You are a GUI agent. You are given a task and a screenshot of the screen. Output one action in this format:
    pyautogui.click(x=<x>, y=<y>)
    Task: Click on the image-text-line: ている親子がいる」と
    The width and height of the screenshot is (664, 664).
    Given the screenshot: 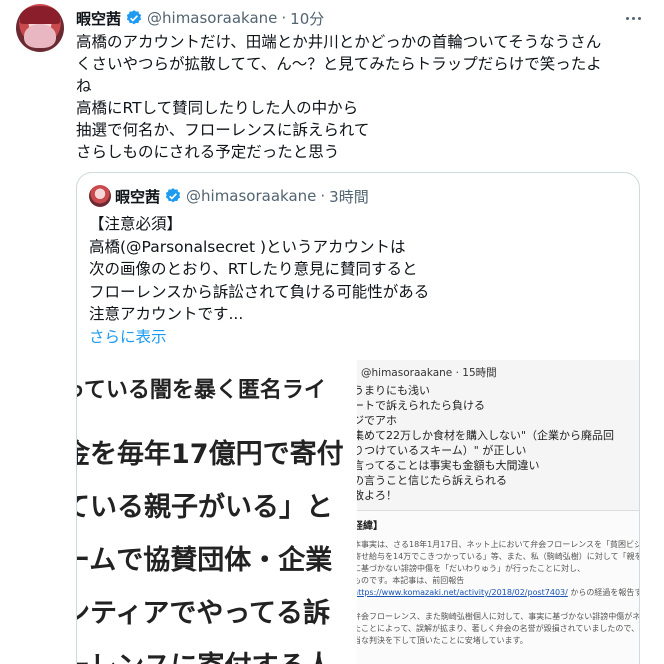 What is the action you would take?
    pyautogui.click(x=205, y=507)
    